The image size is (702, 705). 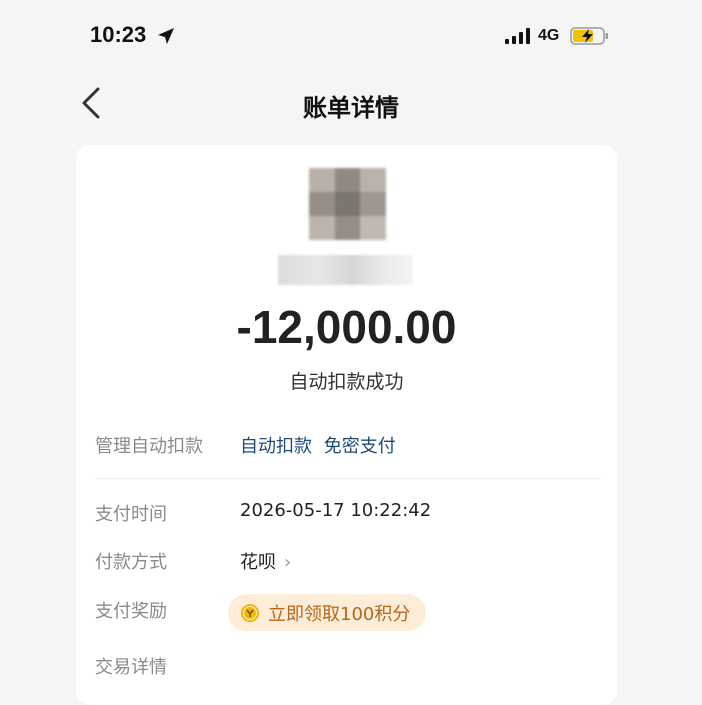 What do you see at coordinates (336, 510) in the screenshot?
I see `pay-time-value: 2026-05-17 10:22:42` at bounding box center [336, 510].